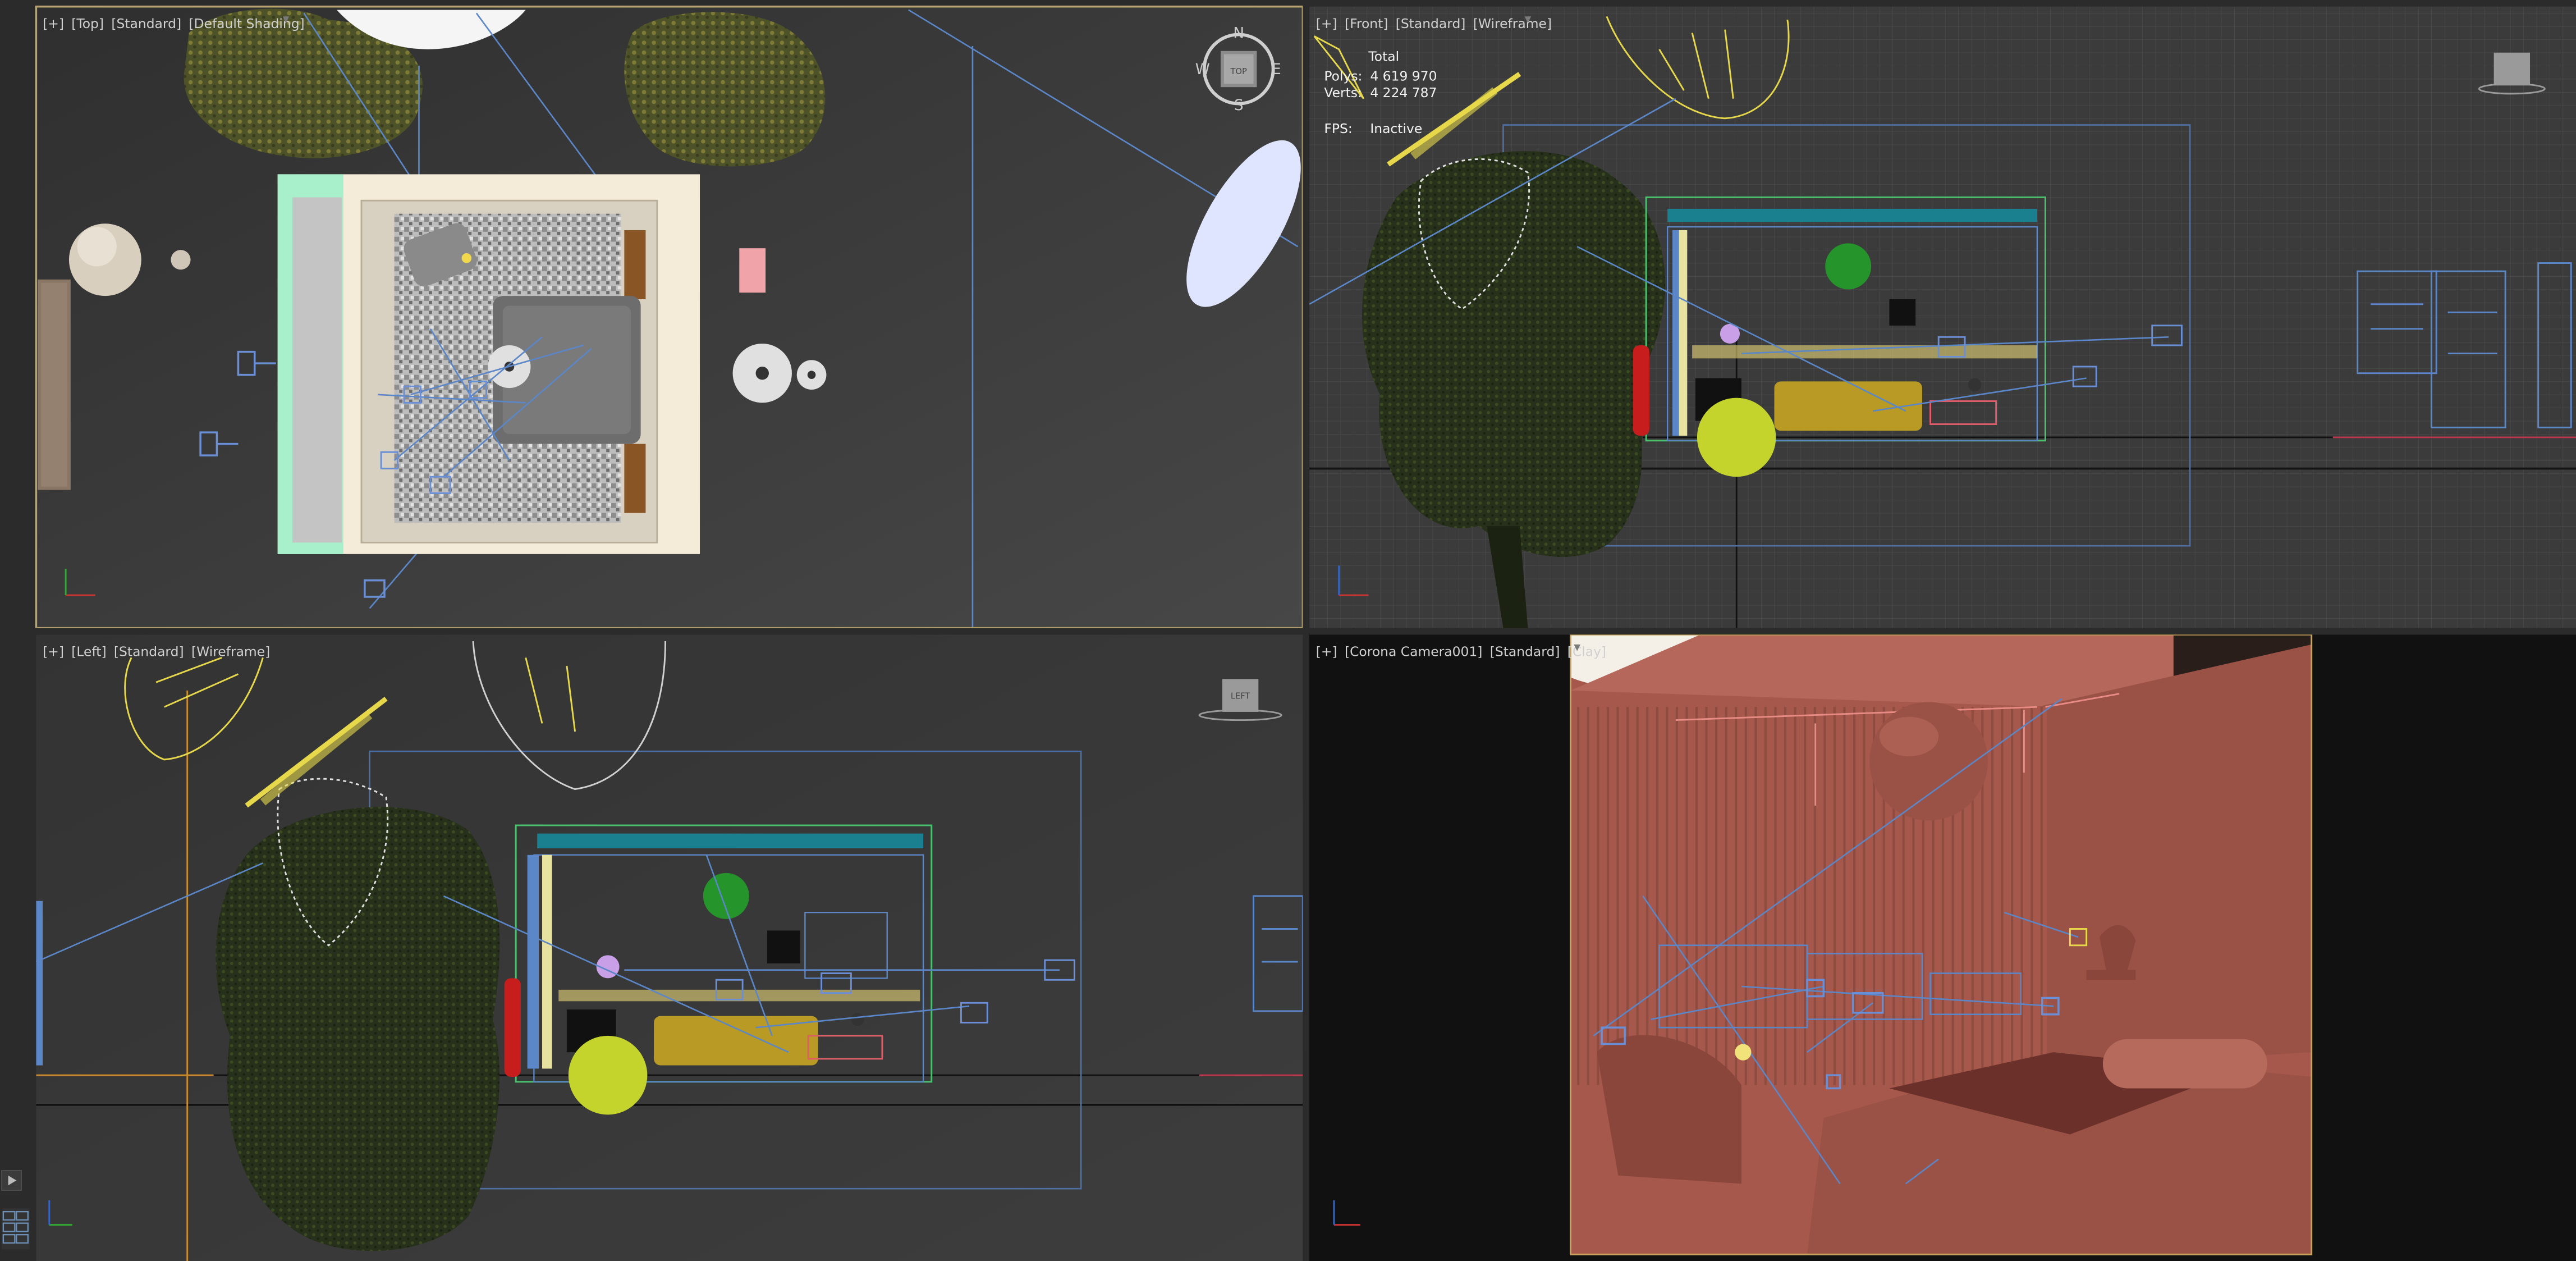 The image size is (2576, 1261). What do you see at coordinates (1343, 76) in the screenshot?
I see `stat-polys-label: Polys:` at bounding box center [1343, 76].